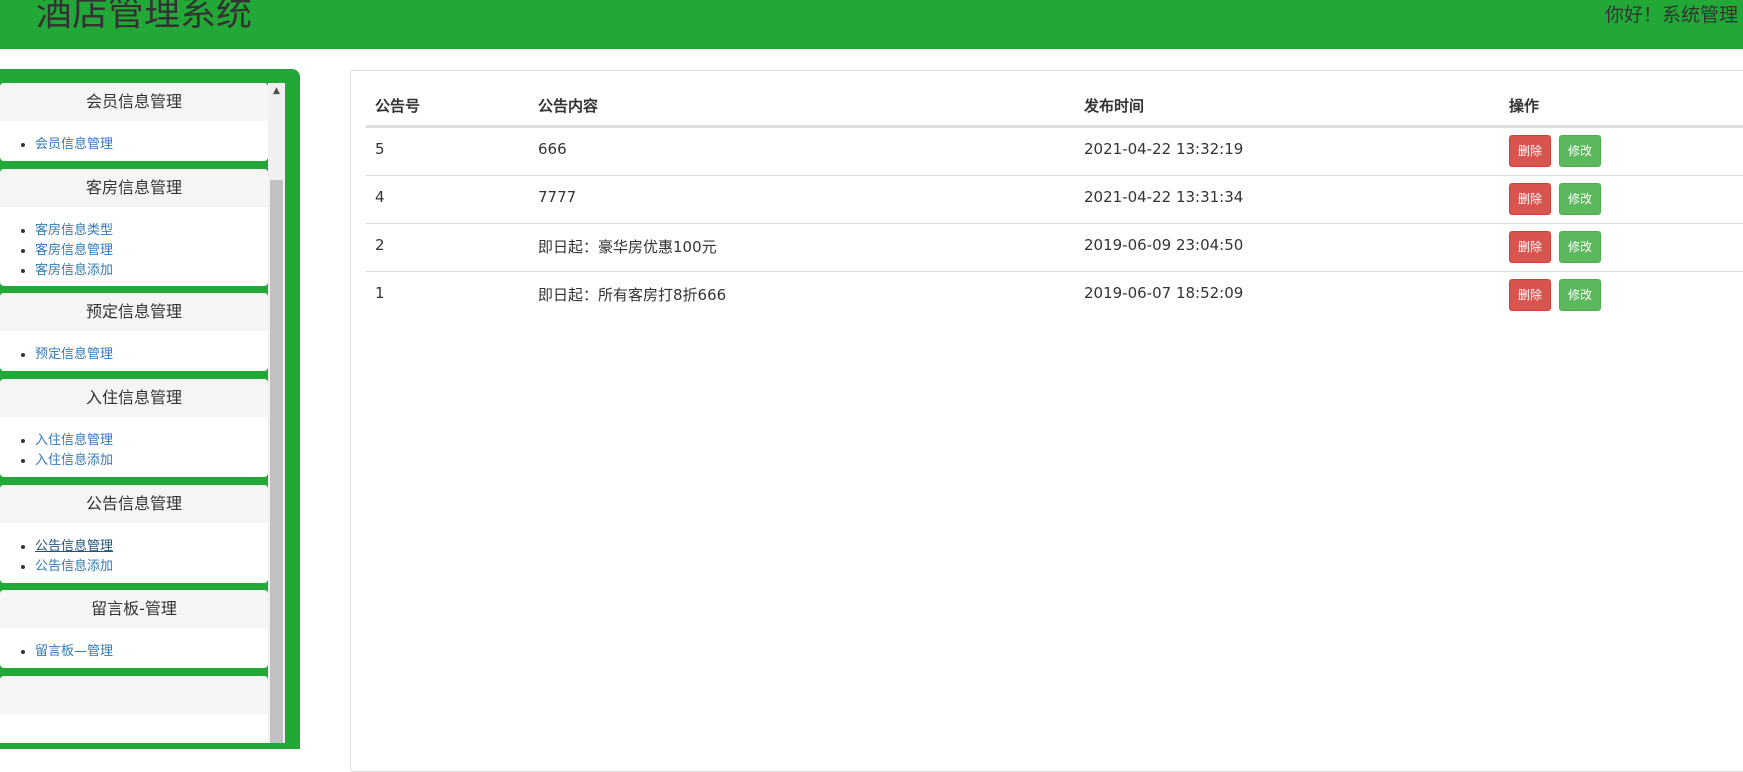  What do you see at coordinates (871, 24) in the screenshot?
I see `top-header: 酒店管理系统 你好！系统管理` at bounding box center [871, 24].